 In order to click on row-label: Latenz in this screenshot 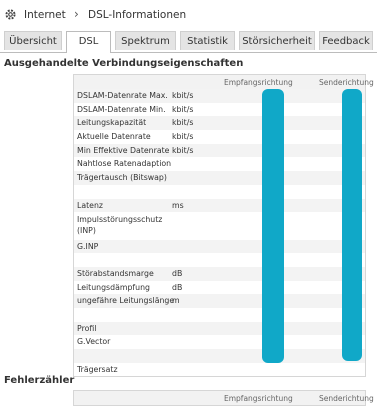, I will do `click(90, 205)`.